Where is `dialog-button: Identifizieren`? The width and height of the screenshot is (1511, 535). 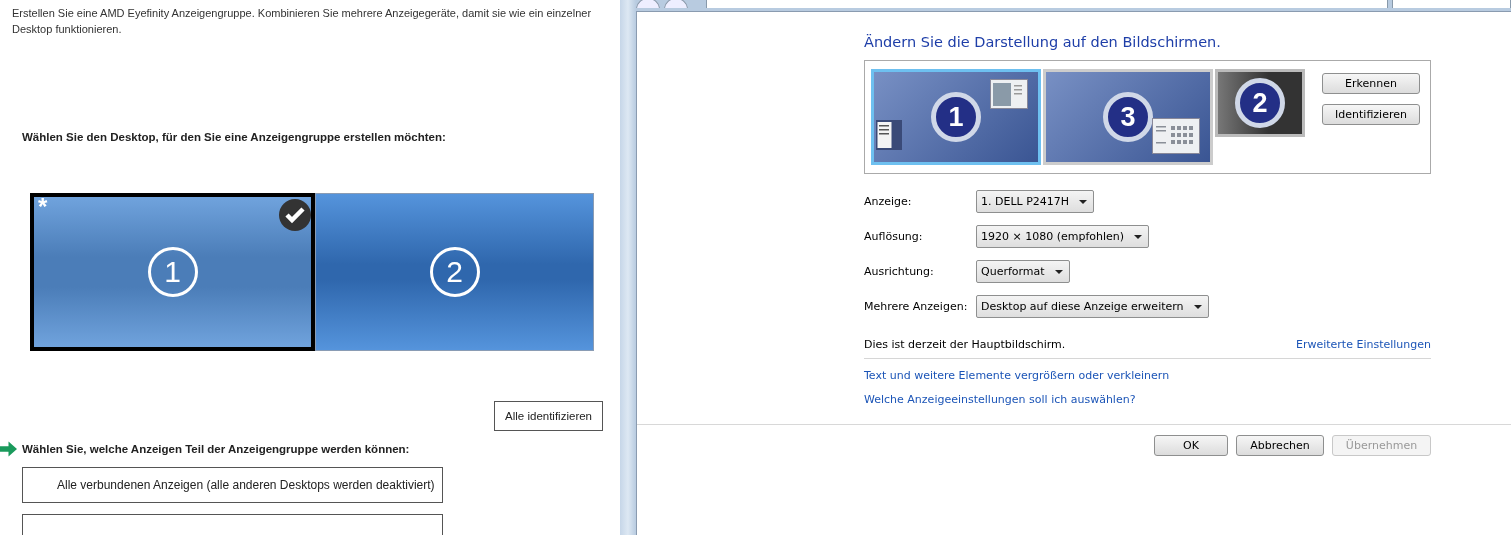 dialog-button: Identifizieren is located at coordinates (1371, 114).